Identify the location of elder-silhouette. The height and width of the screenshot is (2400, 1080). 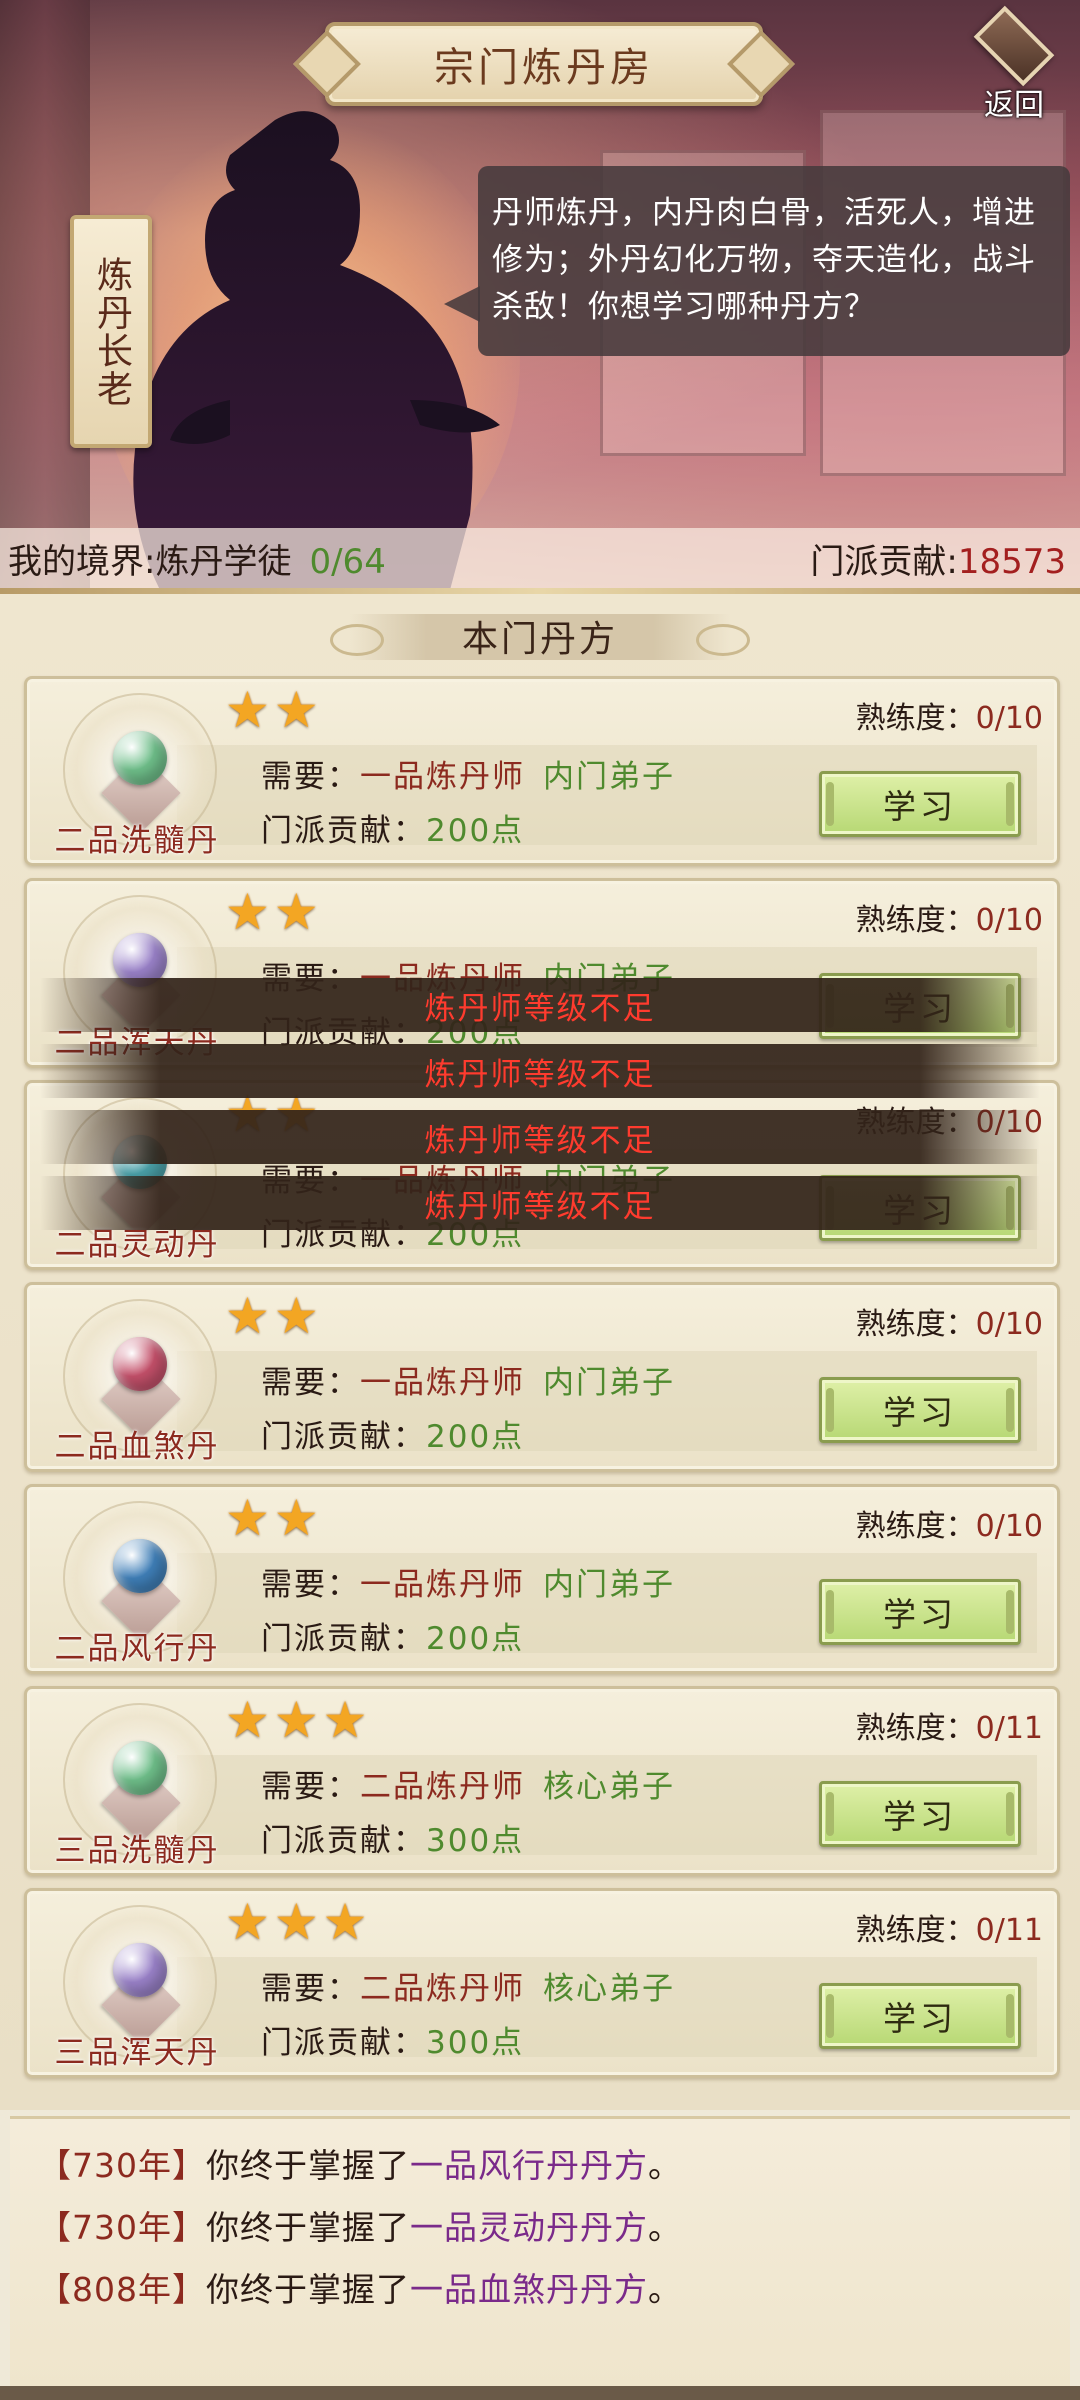
(315, 350).